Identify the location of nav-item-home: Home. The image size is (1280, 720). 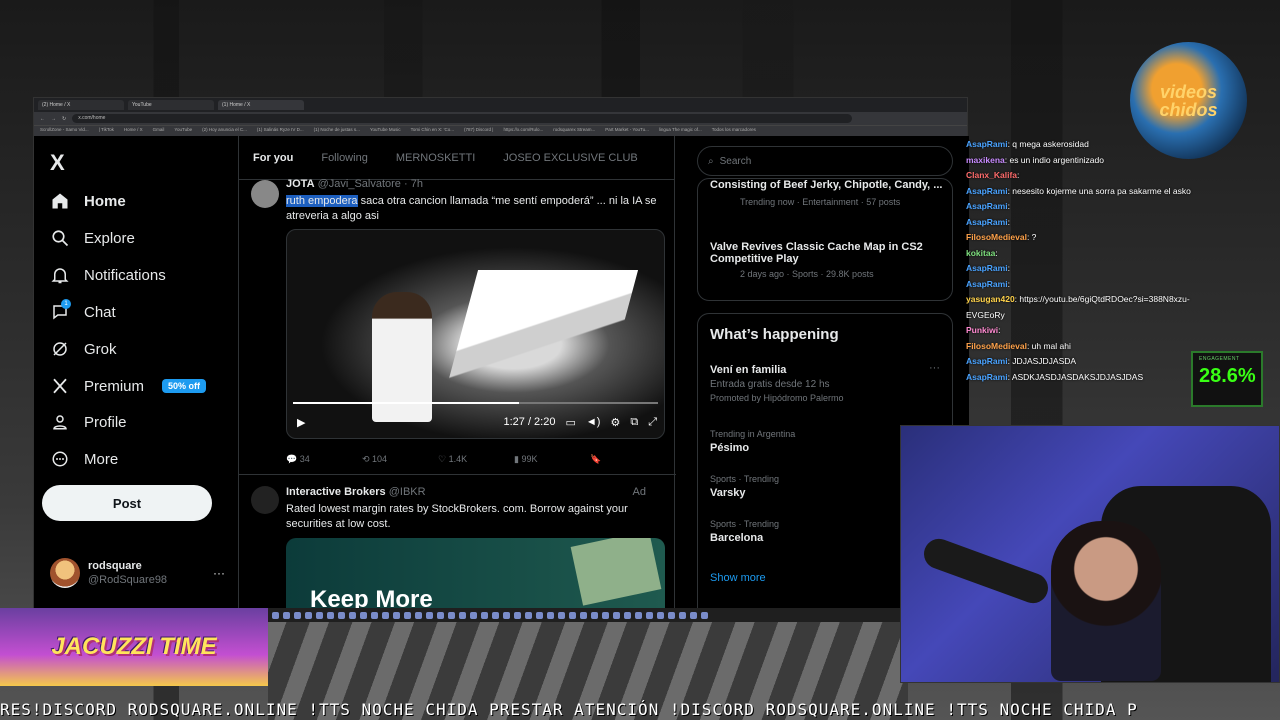
(88, 201).